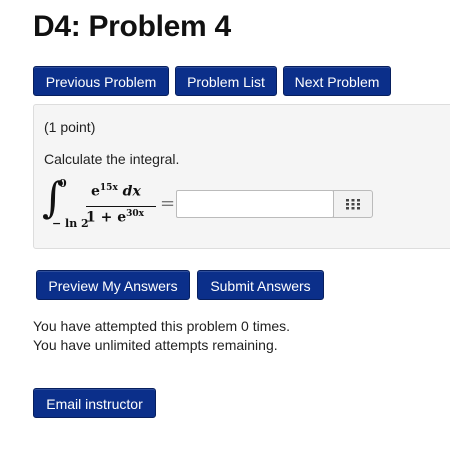 This screenshot has width=450, height=473. I want to click on attempts-message: You have attempted this problem 0 times., so click(162, 326).